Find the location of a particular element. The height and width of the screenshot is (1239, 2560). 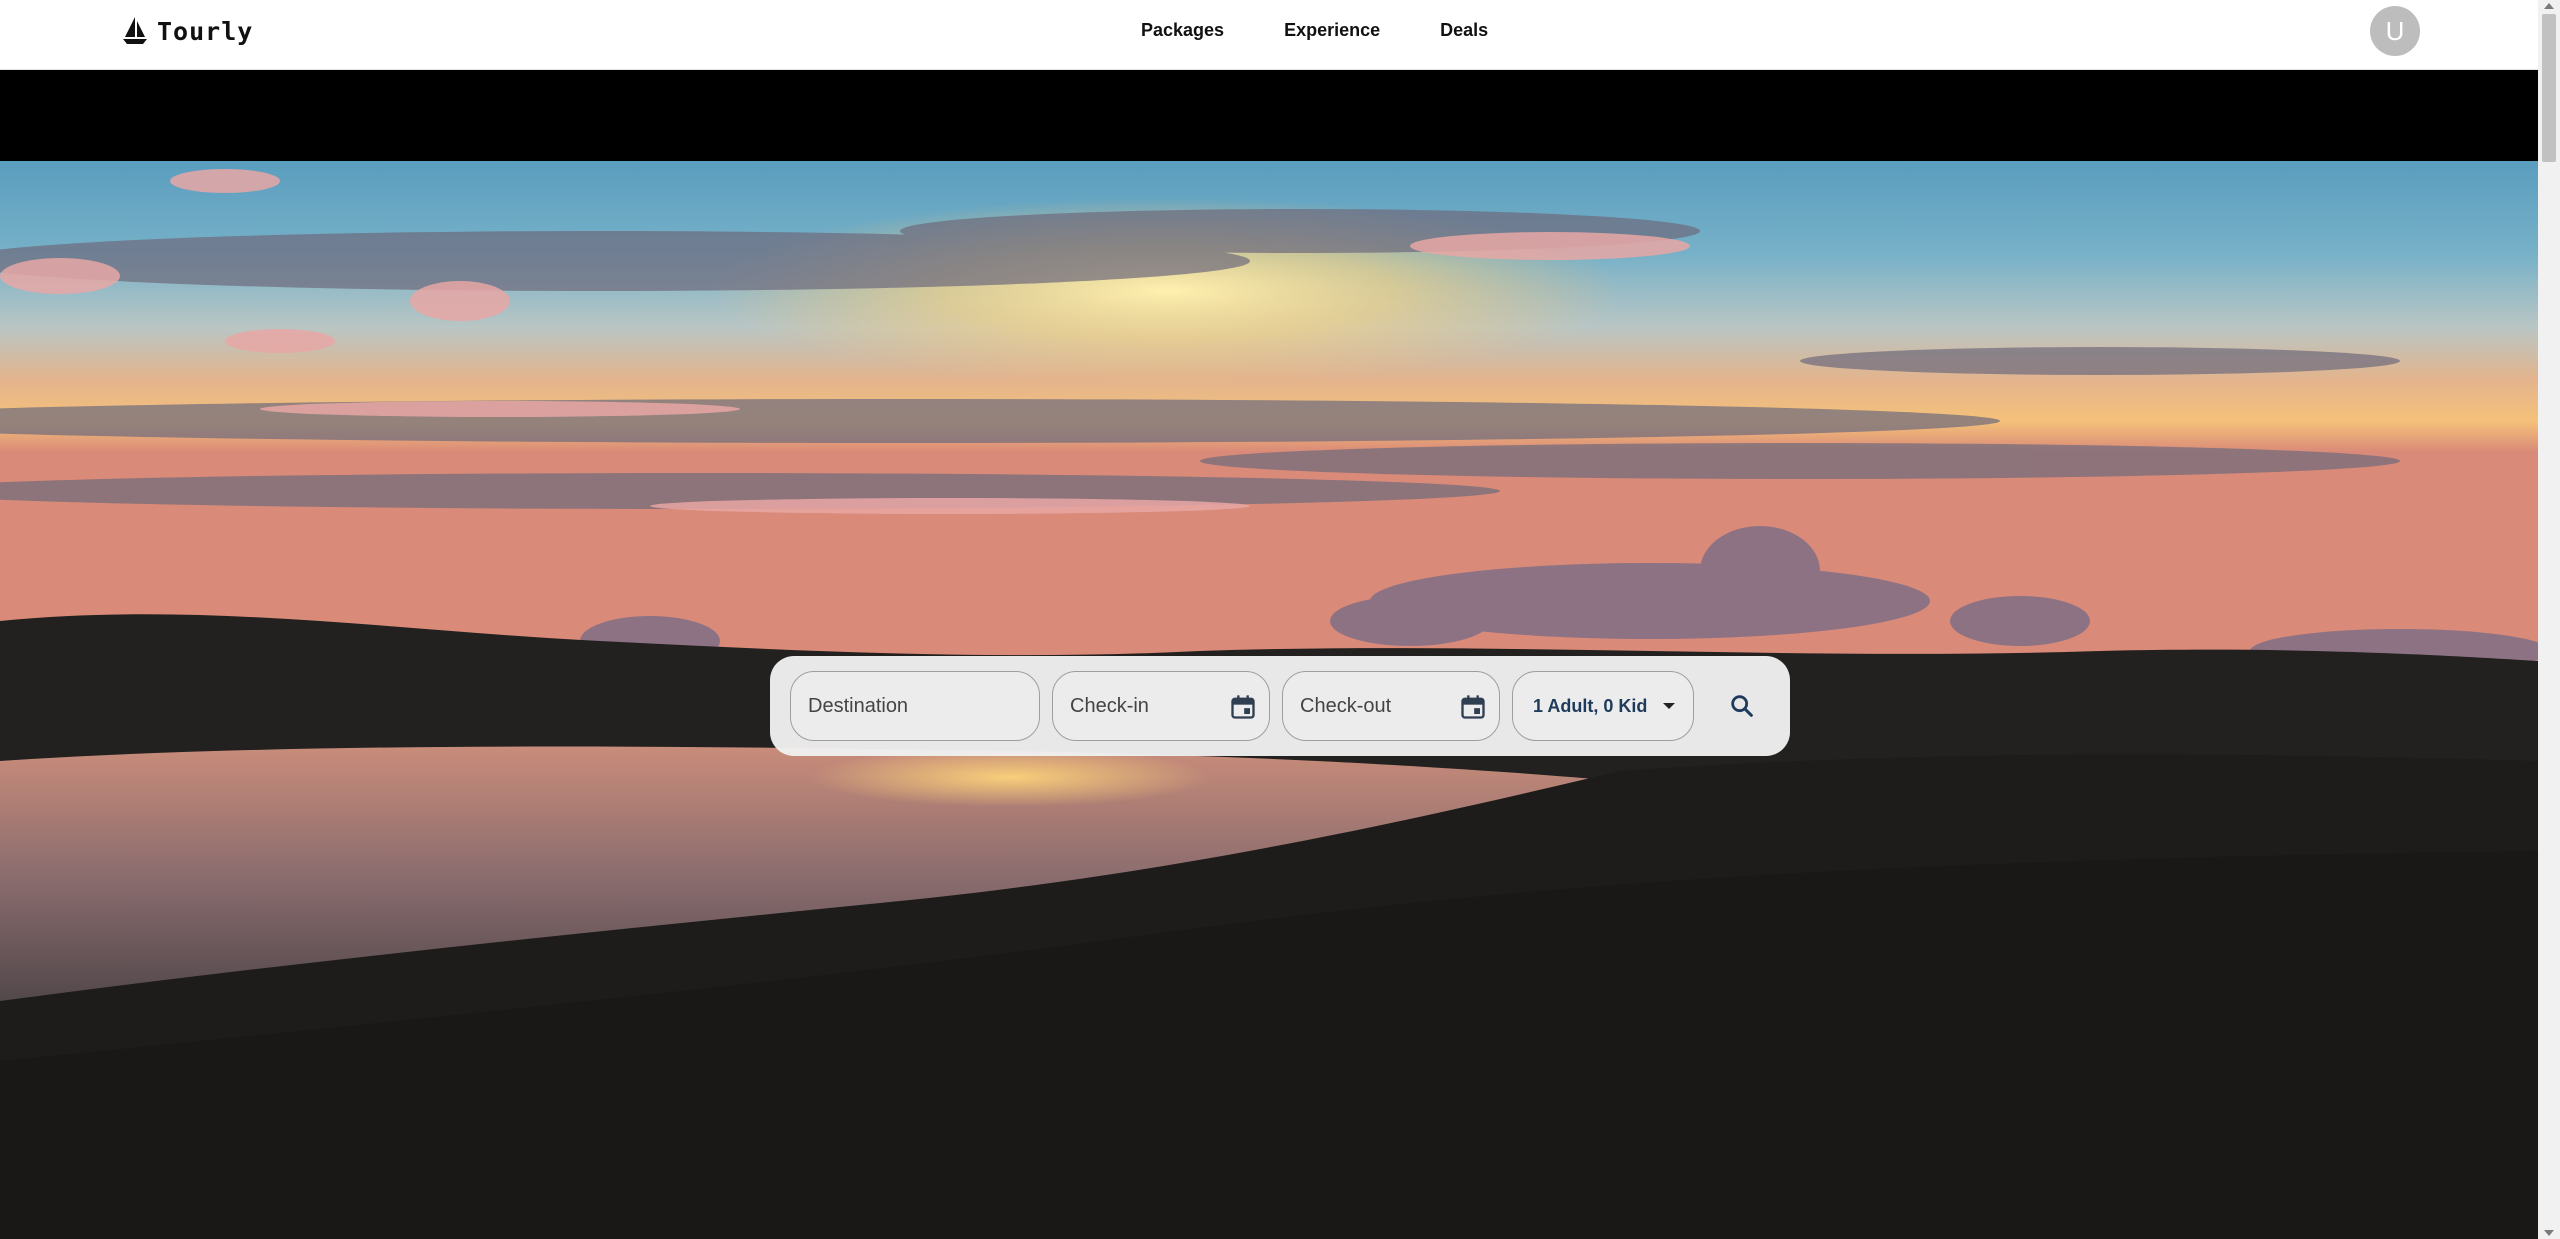

page-scrollbar is located at coordinates (2549, 619).